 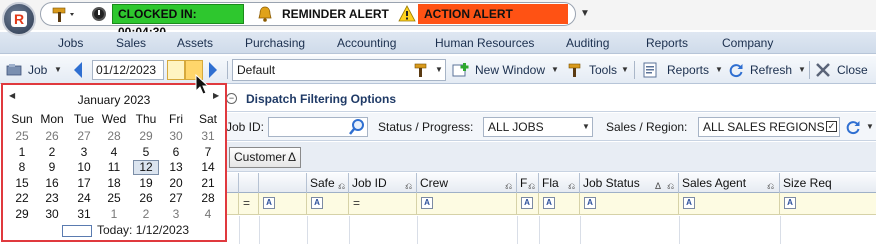 What do you see at coordinates (852, 70) in the screenshot?
I see `close-button: Close` at bounding box center [852, 70].